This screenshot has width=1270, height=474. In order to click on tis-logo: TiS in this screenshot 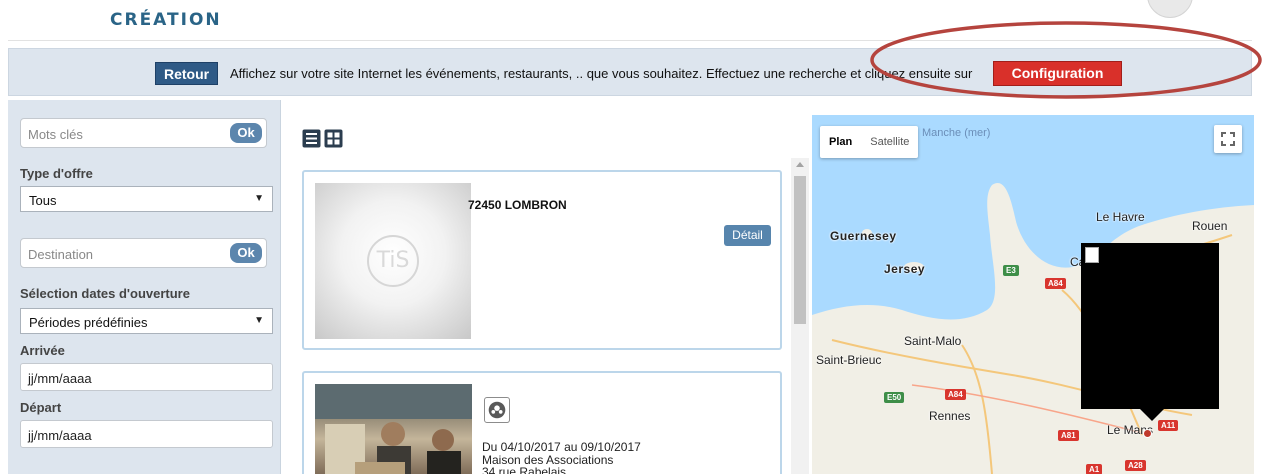, I will do `click(393, 261)`.